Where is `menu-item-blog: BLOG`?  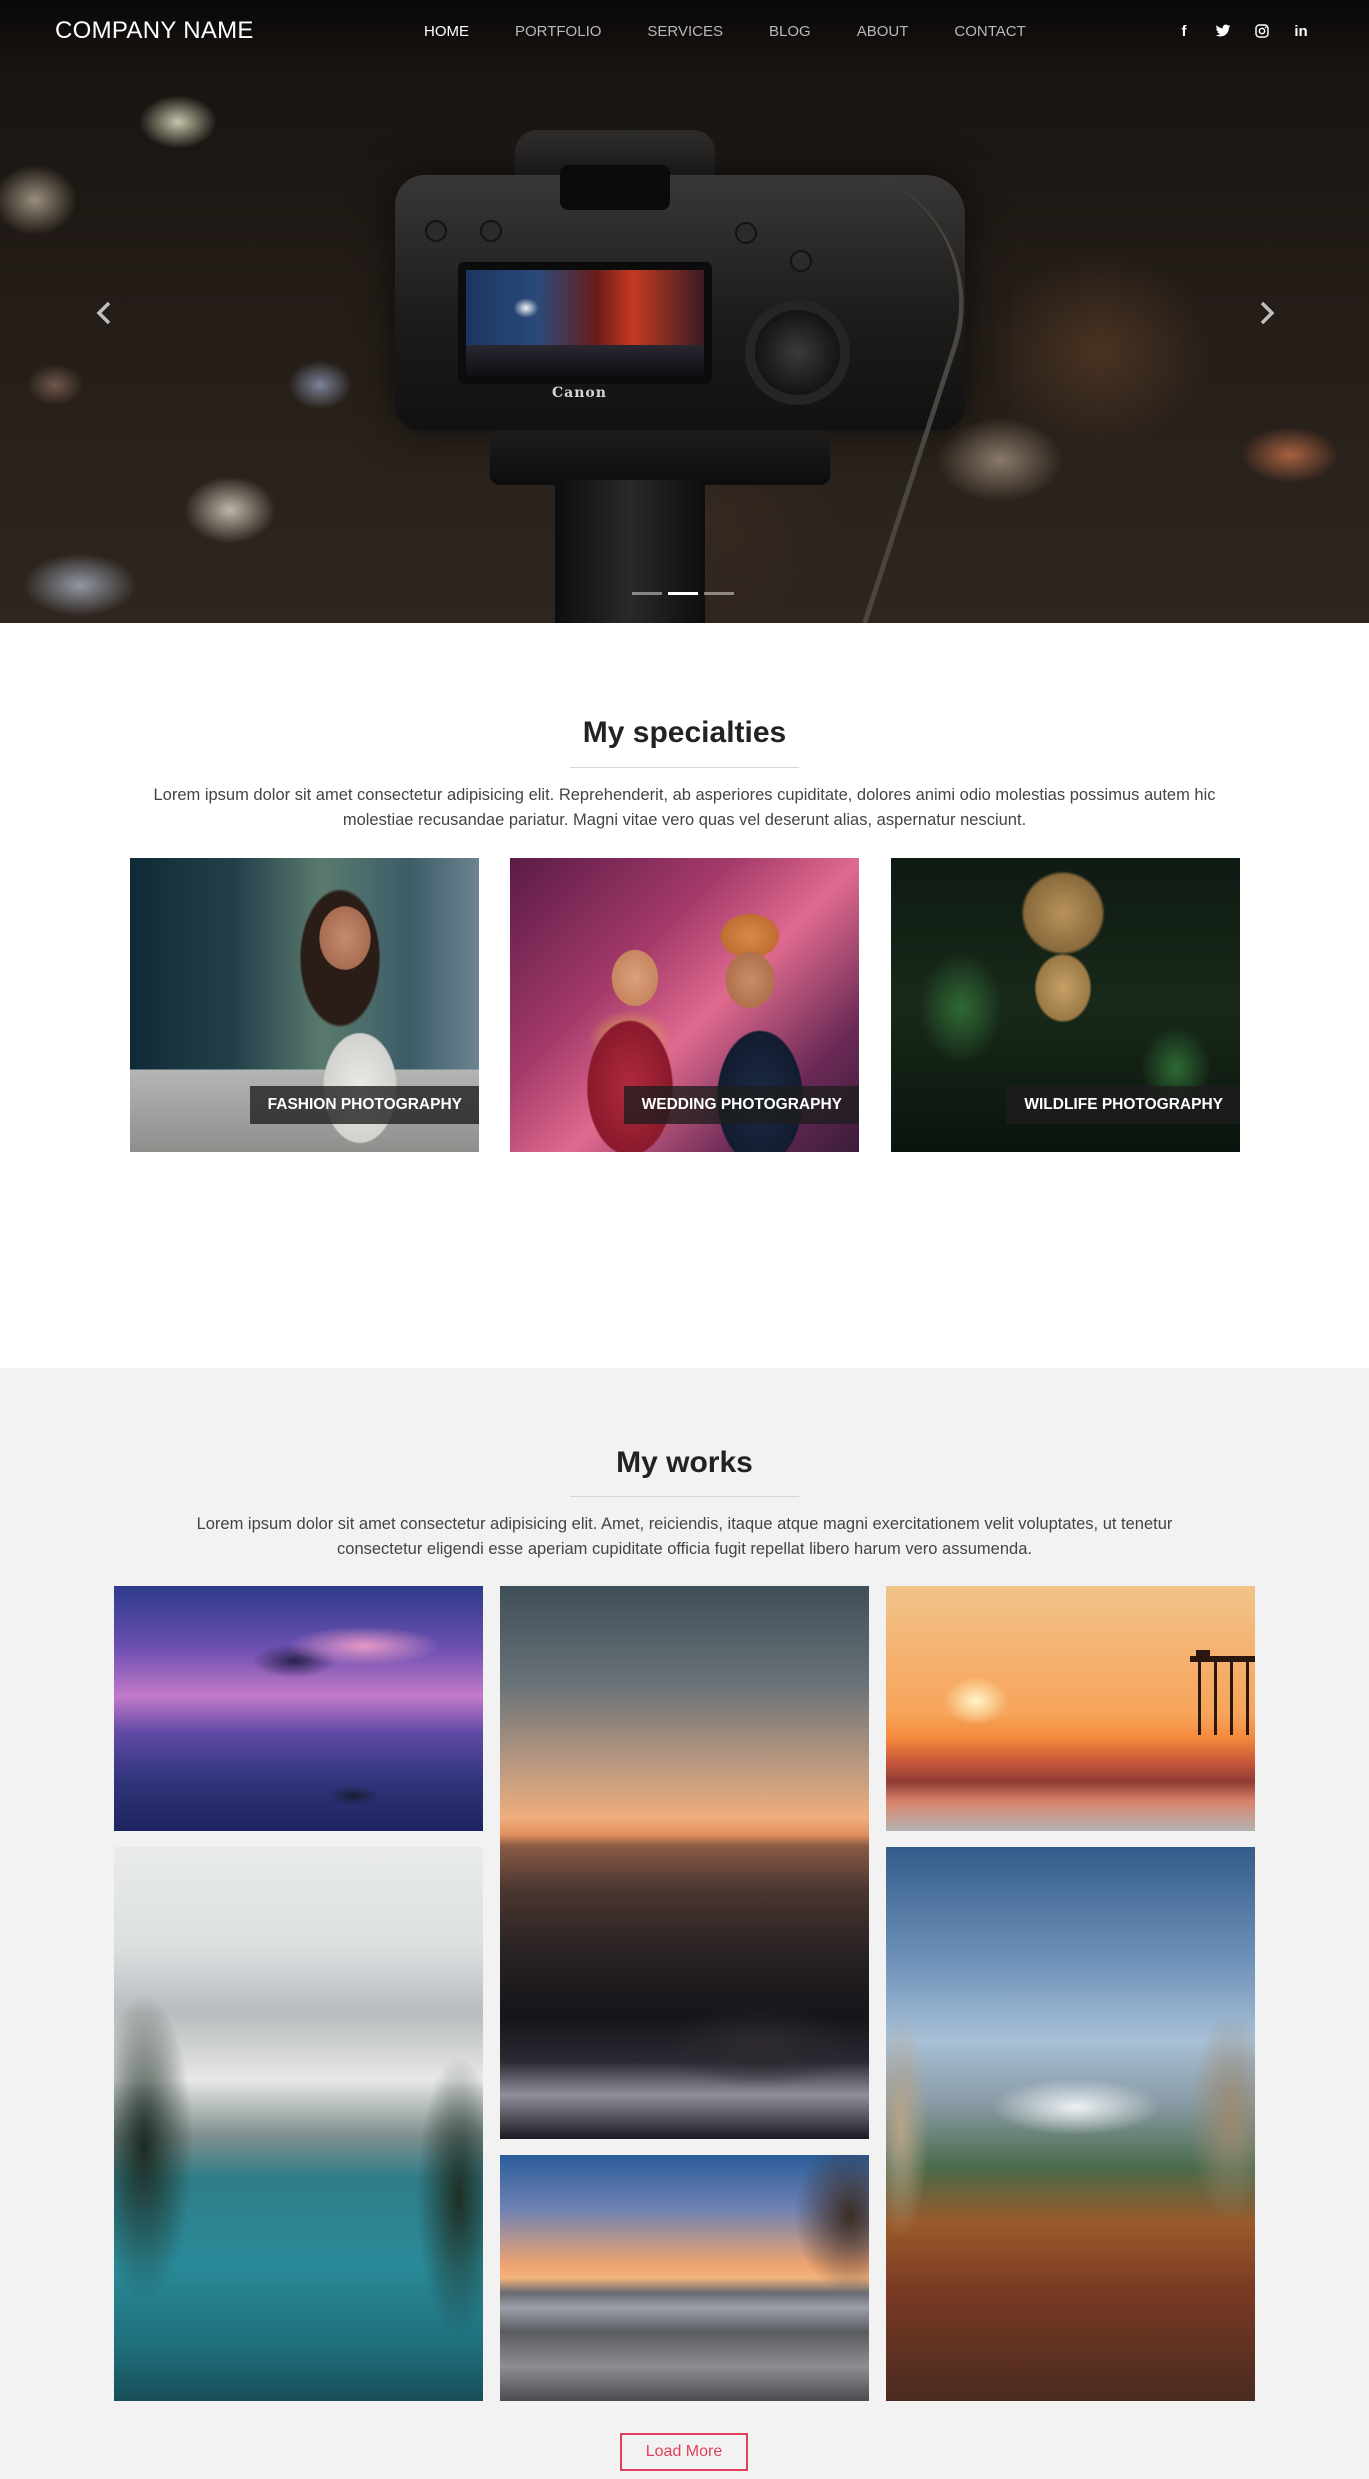
menu-item-blog: BLOG is located at coordinates (790, 31).